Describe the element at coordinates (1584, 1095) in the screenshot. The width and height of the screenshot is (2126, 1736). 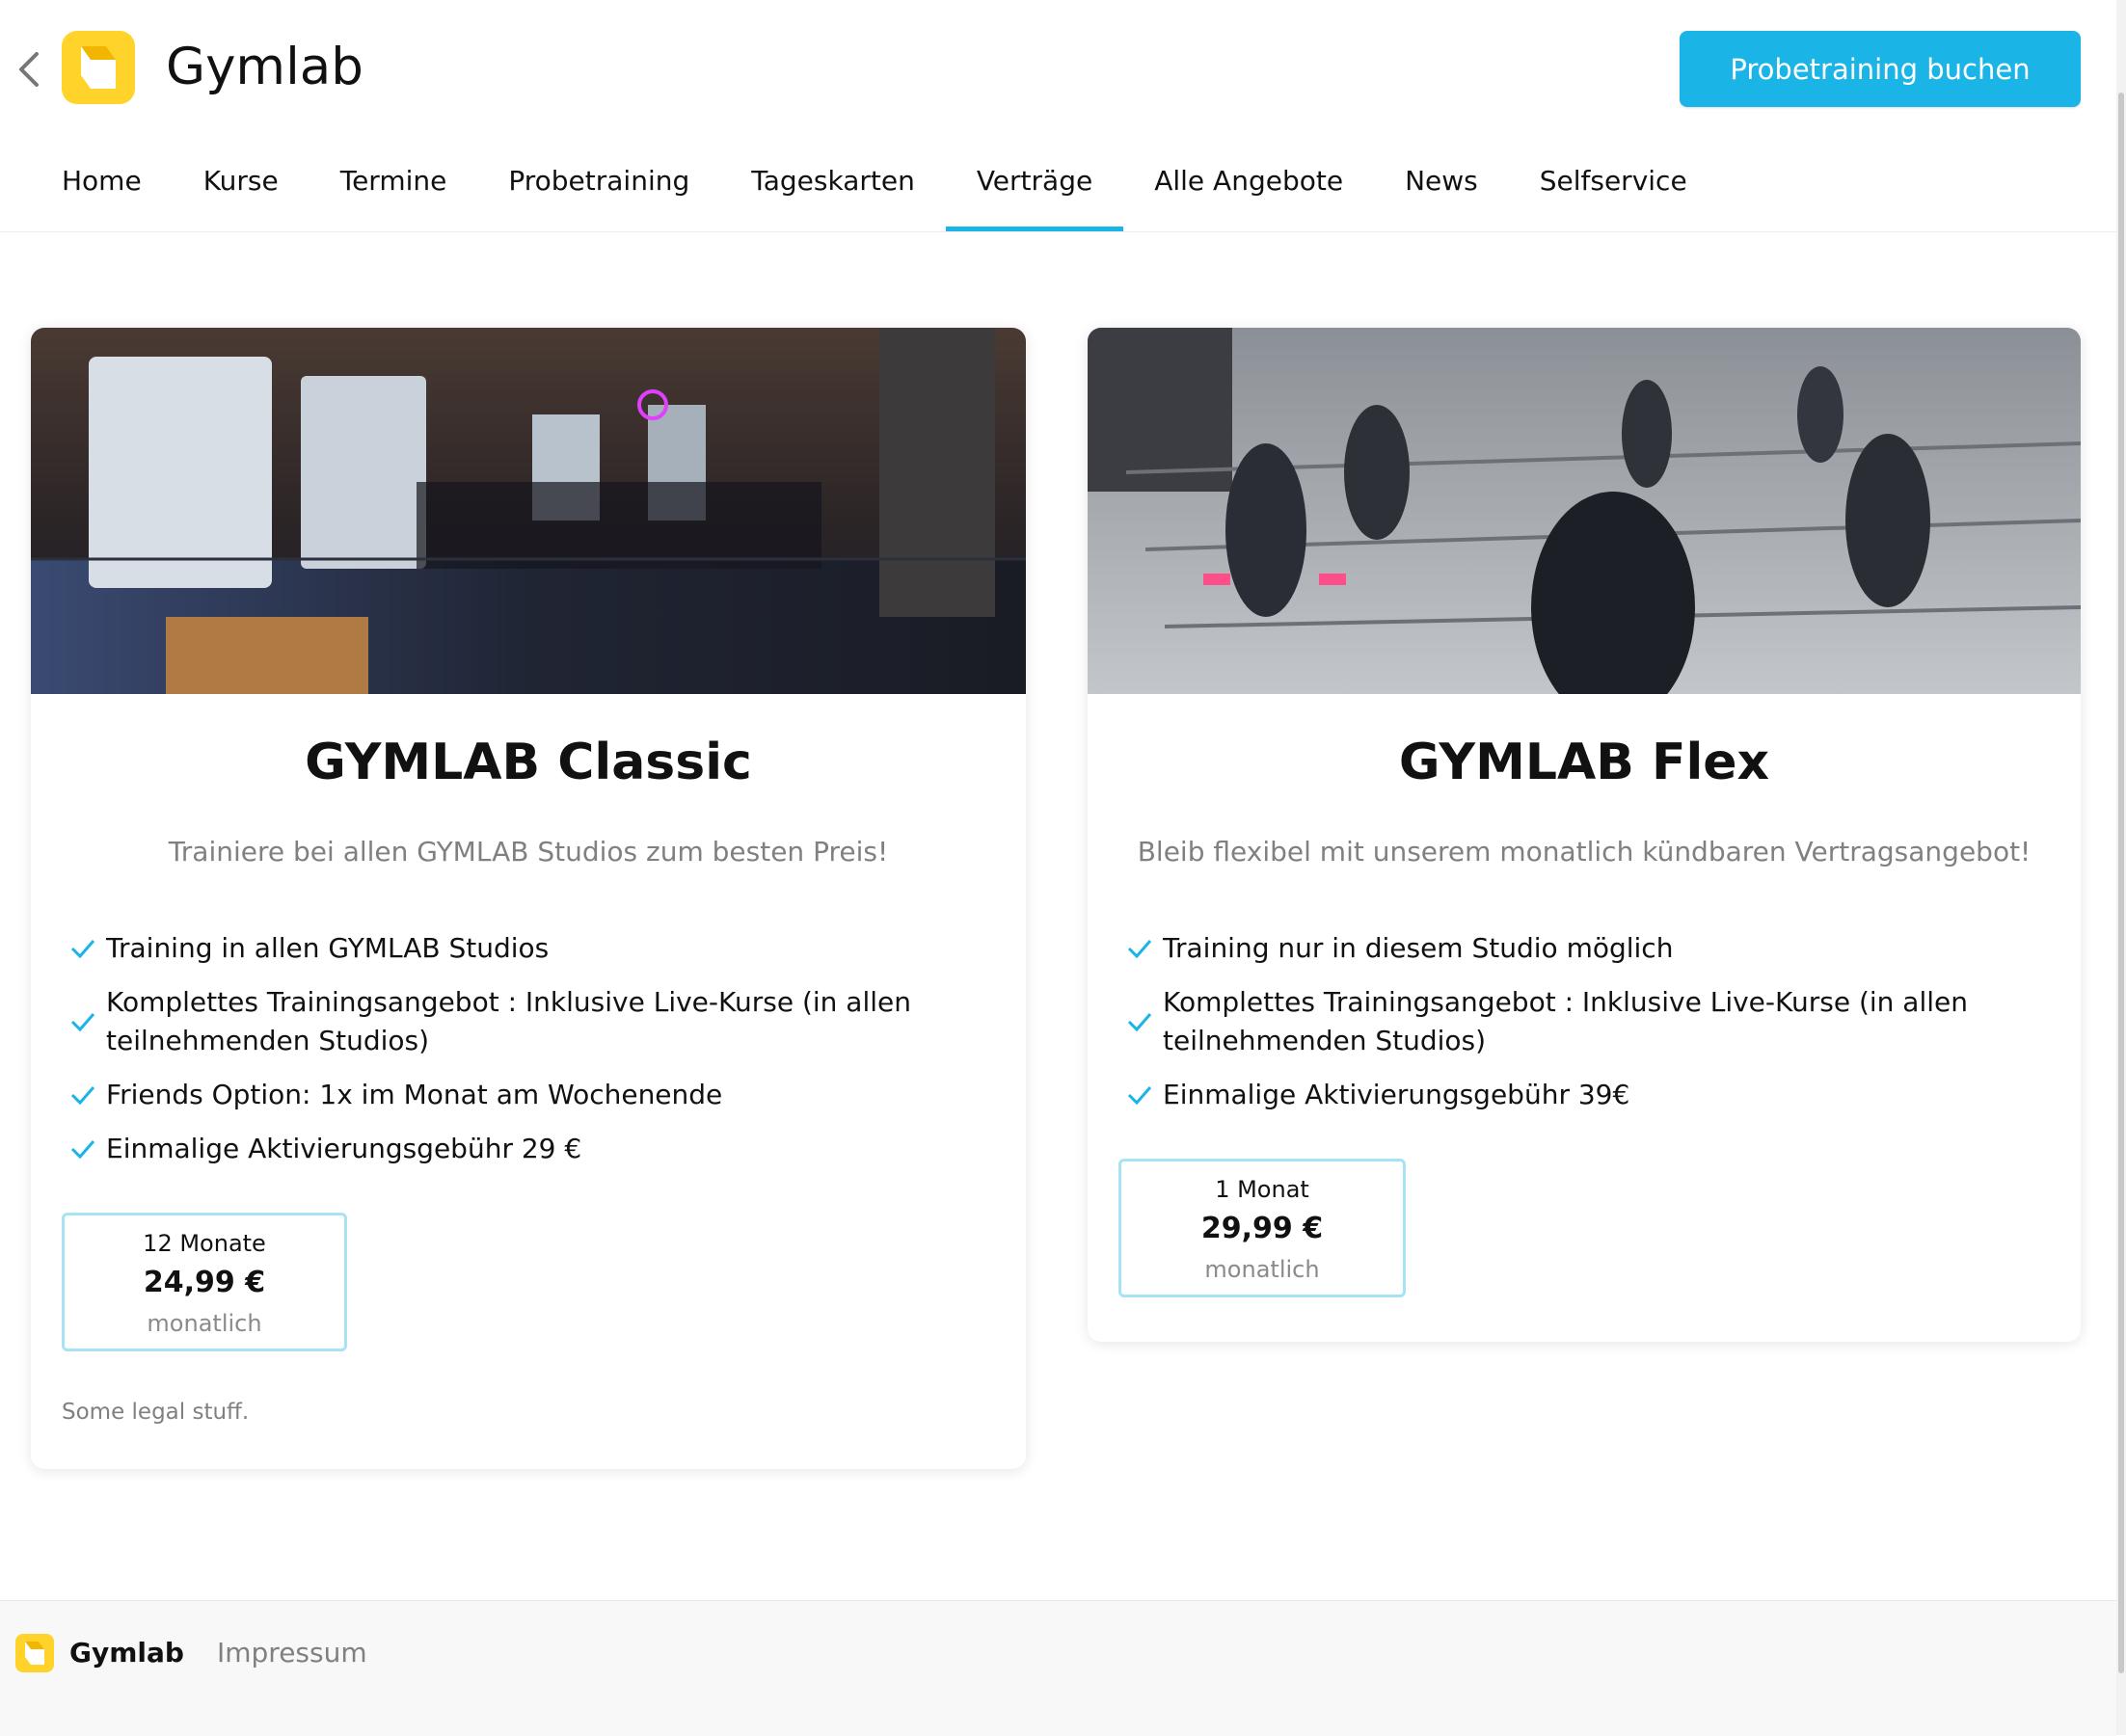
I see `list-item: Einmalige Aktivierungsgebühr 39€` at that location.